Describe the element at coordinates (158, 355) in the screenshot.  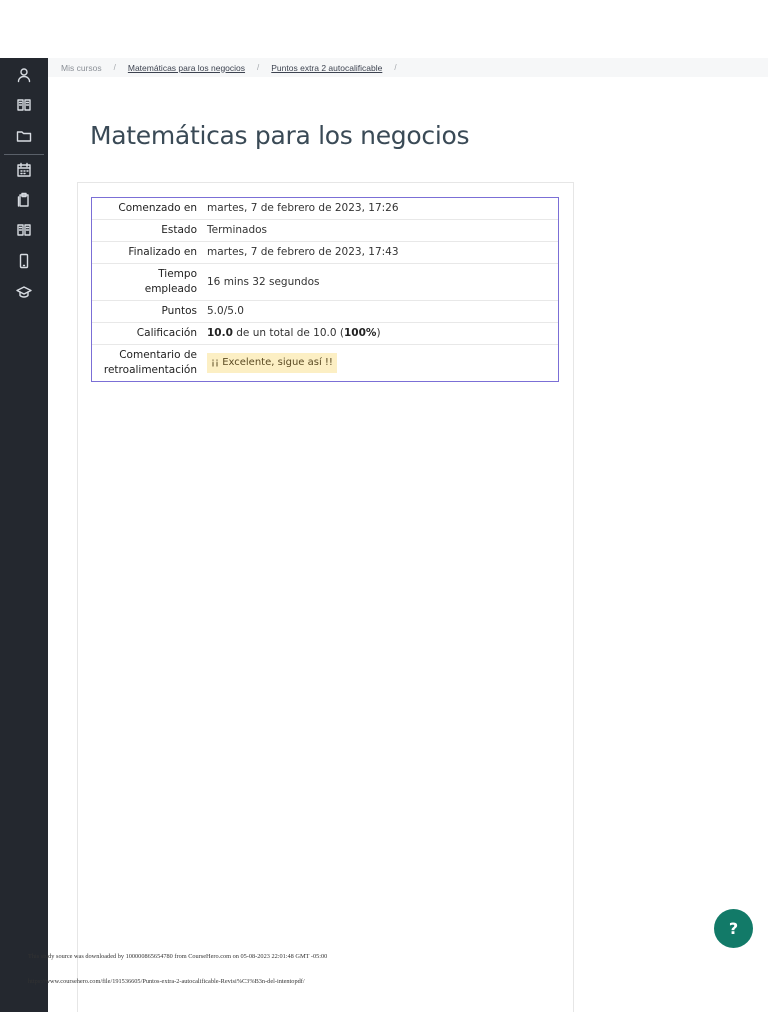
I see `feedback-label-line1: Comentario de` at that location.